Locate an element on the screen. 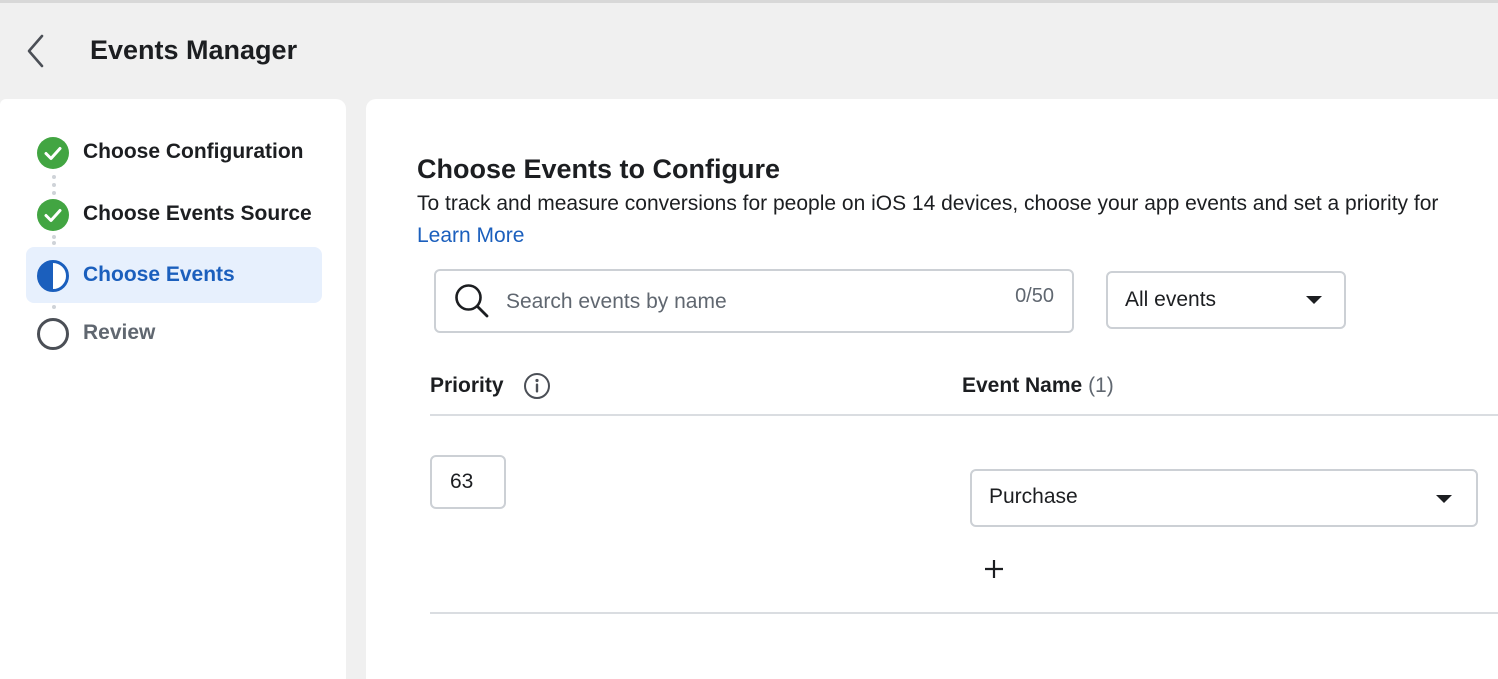 The image size is (1498, 679). event-filter-dropdown: All events is located at coordinates (1226, 300).